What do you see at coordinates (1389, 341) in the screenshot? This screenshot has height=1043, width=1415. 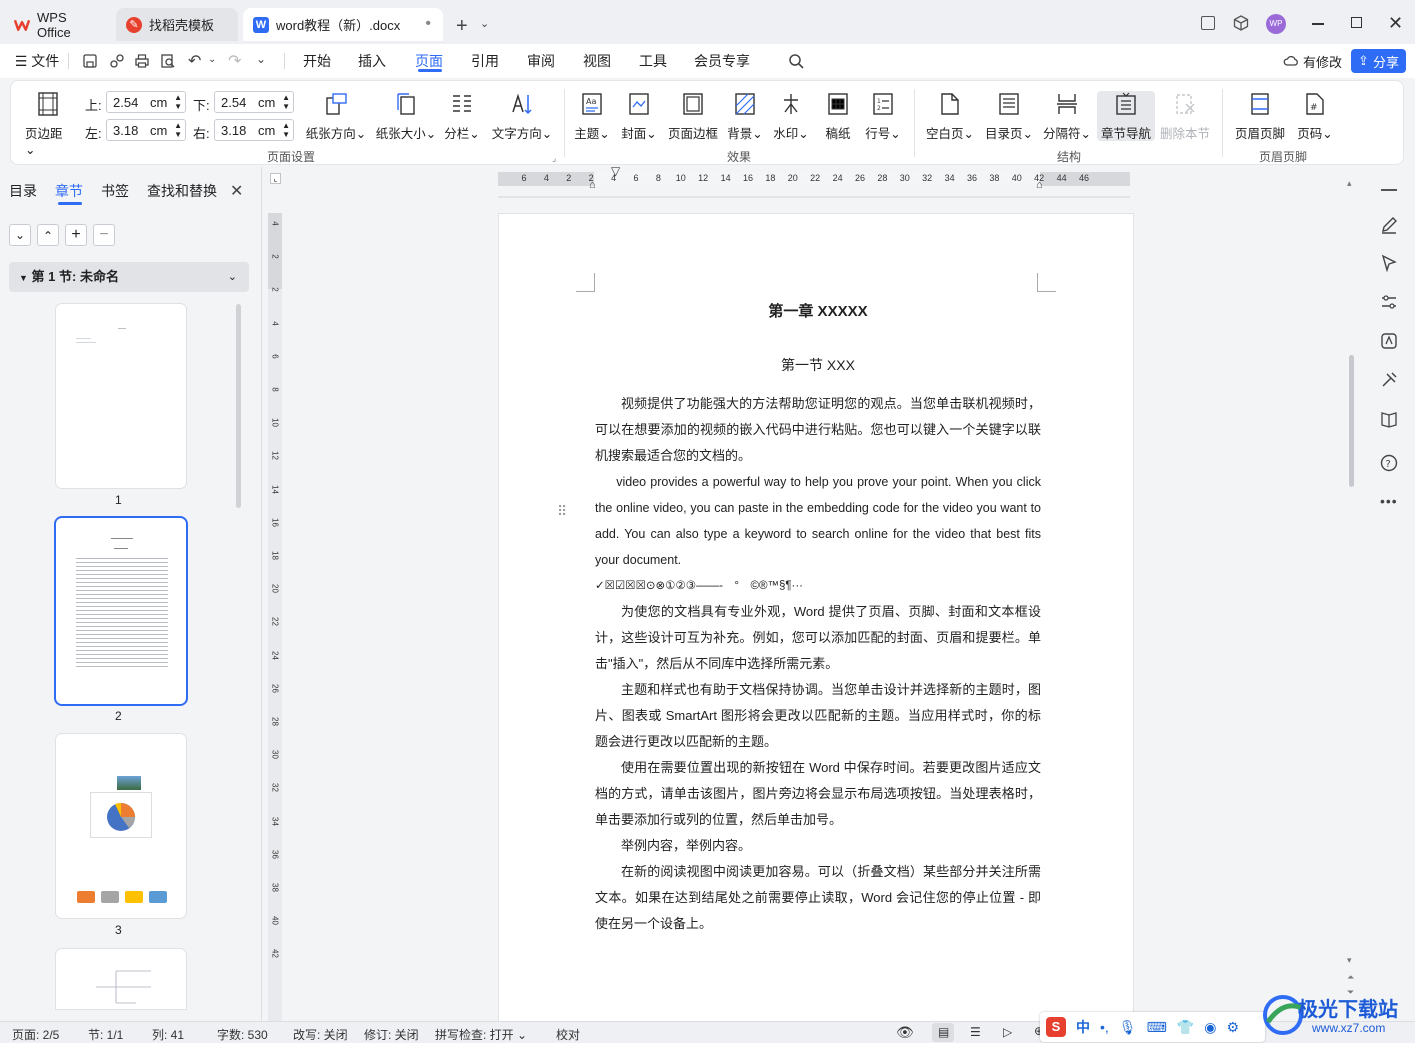 I see `ai-write-icon` at bounding box center [1389, 341].